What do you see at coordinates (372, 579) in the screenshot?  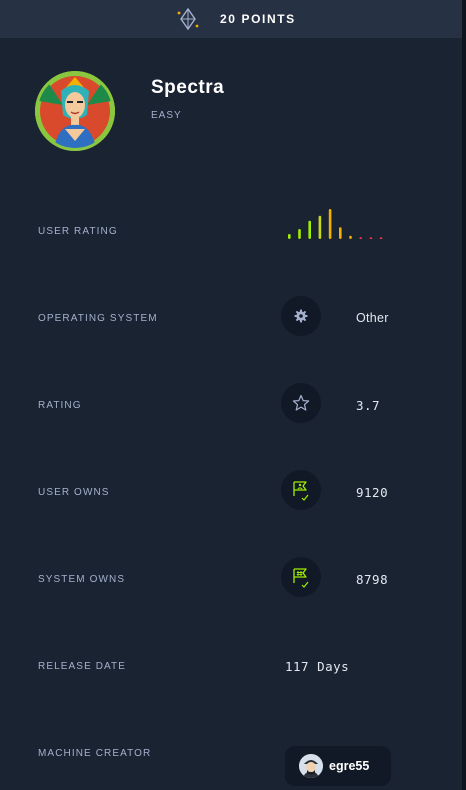 I see `system-owns-value: 8798` at bounding box center [372, 579].